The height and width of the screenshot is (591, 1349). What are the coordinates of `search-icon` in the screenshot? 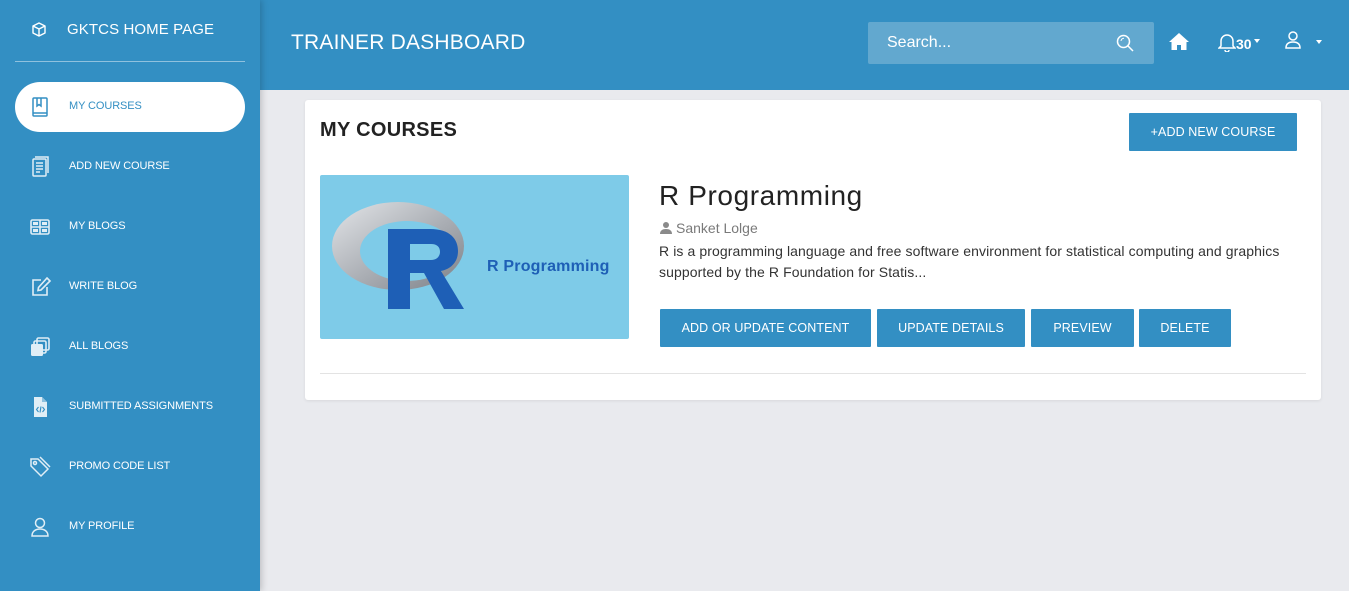 It's located at (1125, 43).